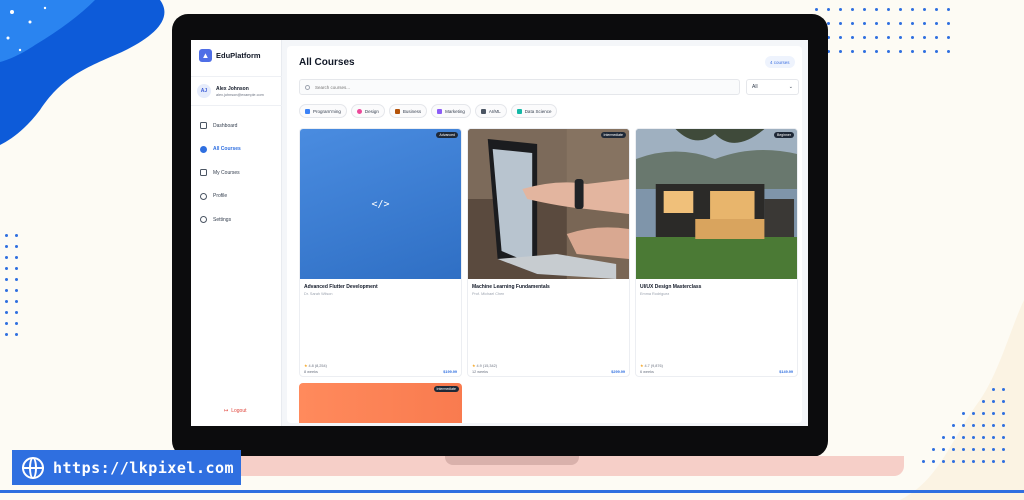 The height and width of the screenshot is (500, 1024). I want to click on compass-icon, so click(203, 149).